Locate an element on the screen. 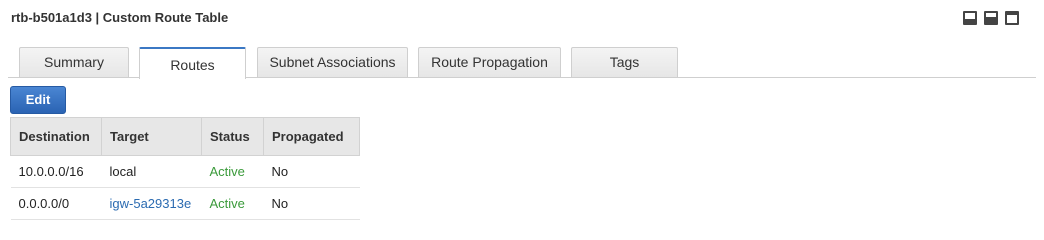 The height and width of the screenshot is (240, 1044). cell-target-link: igw-5a29313e is located at coordinates (151, 203).